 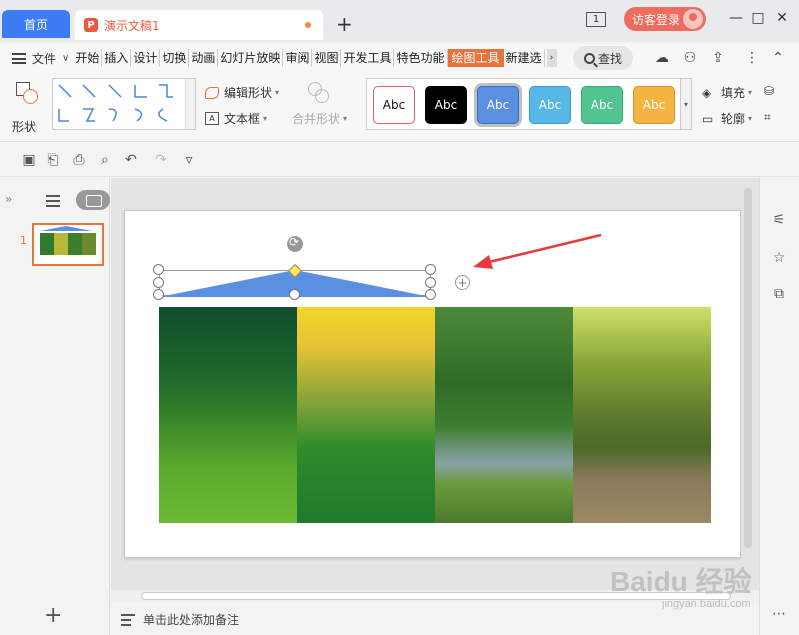 What do you see at coordinates (68, 240) in the screenshot?
I see `slide-thumbnail-preview` at bounding box center [68, 240].